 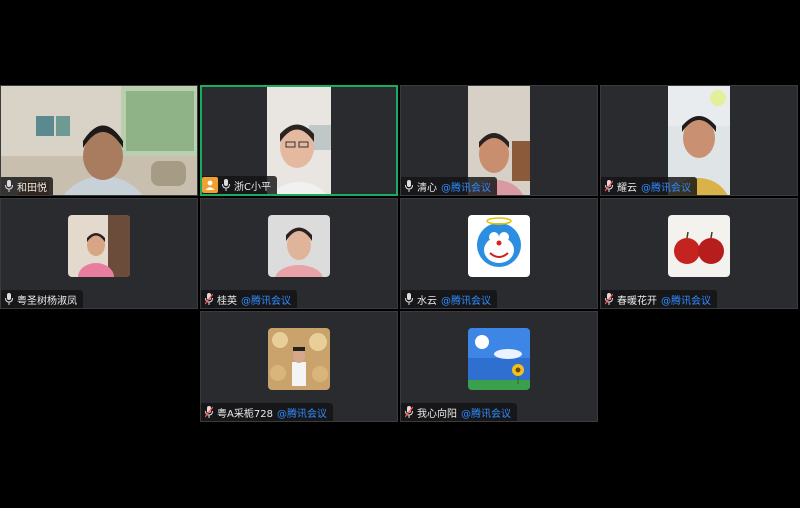 I want to click on name-bar: 粤圣树杨淑凤, so click(x=42, y=299).